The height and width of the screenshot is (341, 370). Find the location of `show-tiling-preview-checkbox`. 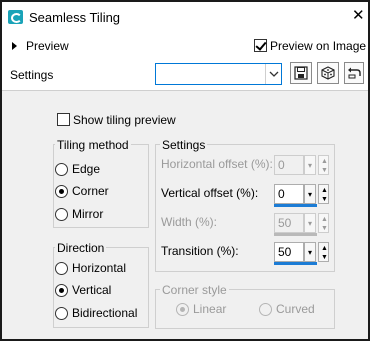

show-tiling-preview-checkbox is located at coordinates (63, 119).